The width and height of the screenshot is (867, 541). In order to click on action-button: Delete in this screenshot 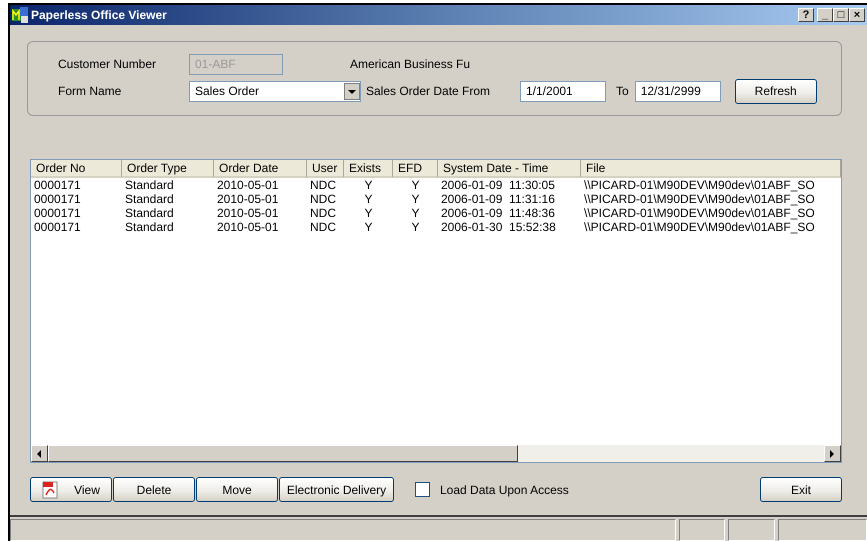, I will do `click(154, 489)`.